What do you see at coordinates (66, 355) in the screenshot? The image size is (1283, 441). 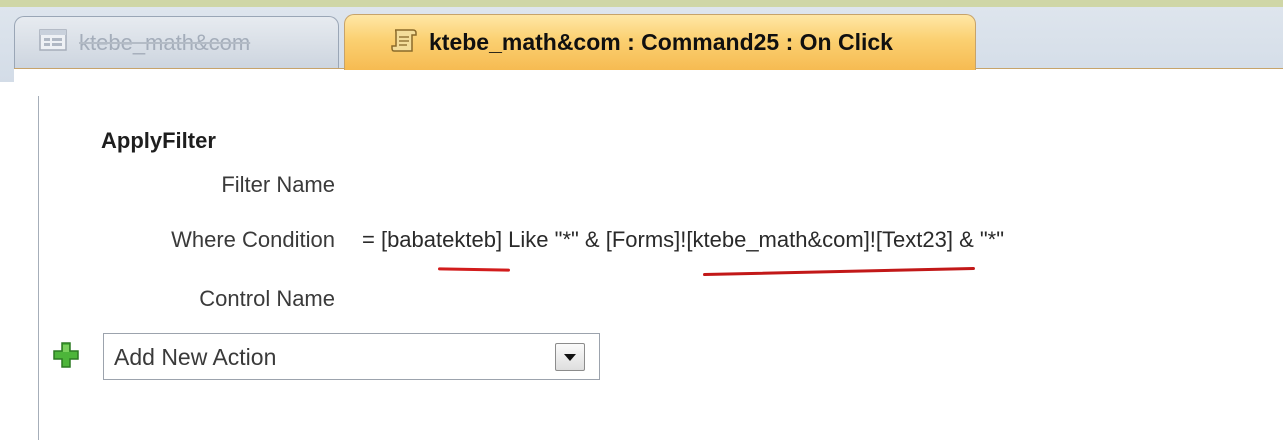 I see `plus-icon` at bounding box center [66, 355].